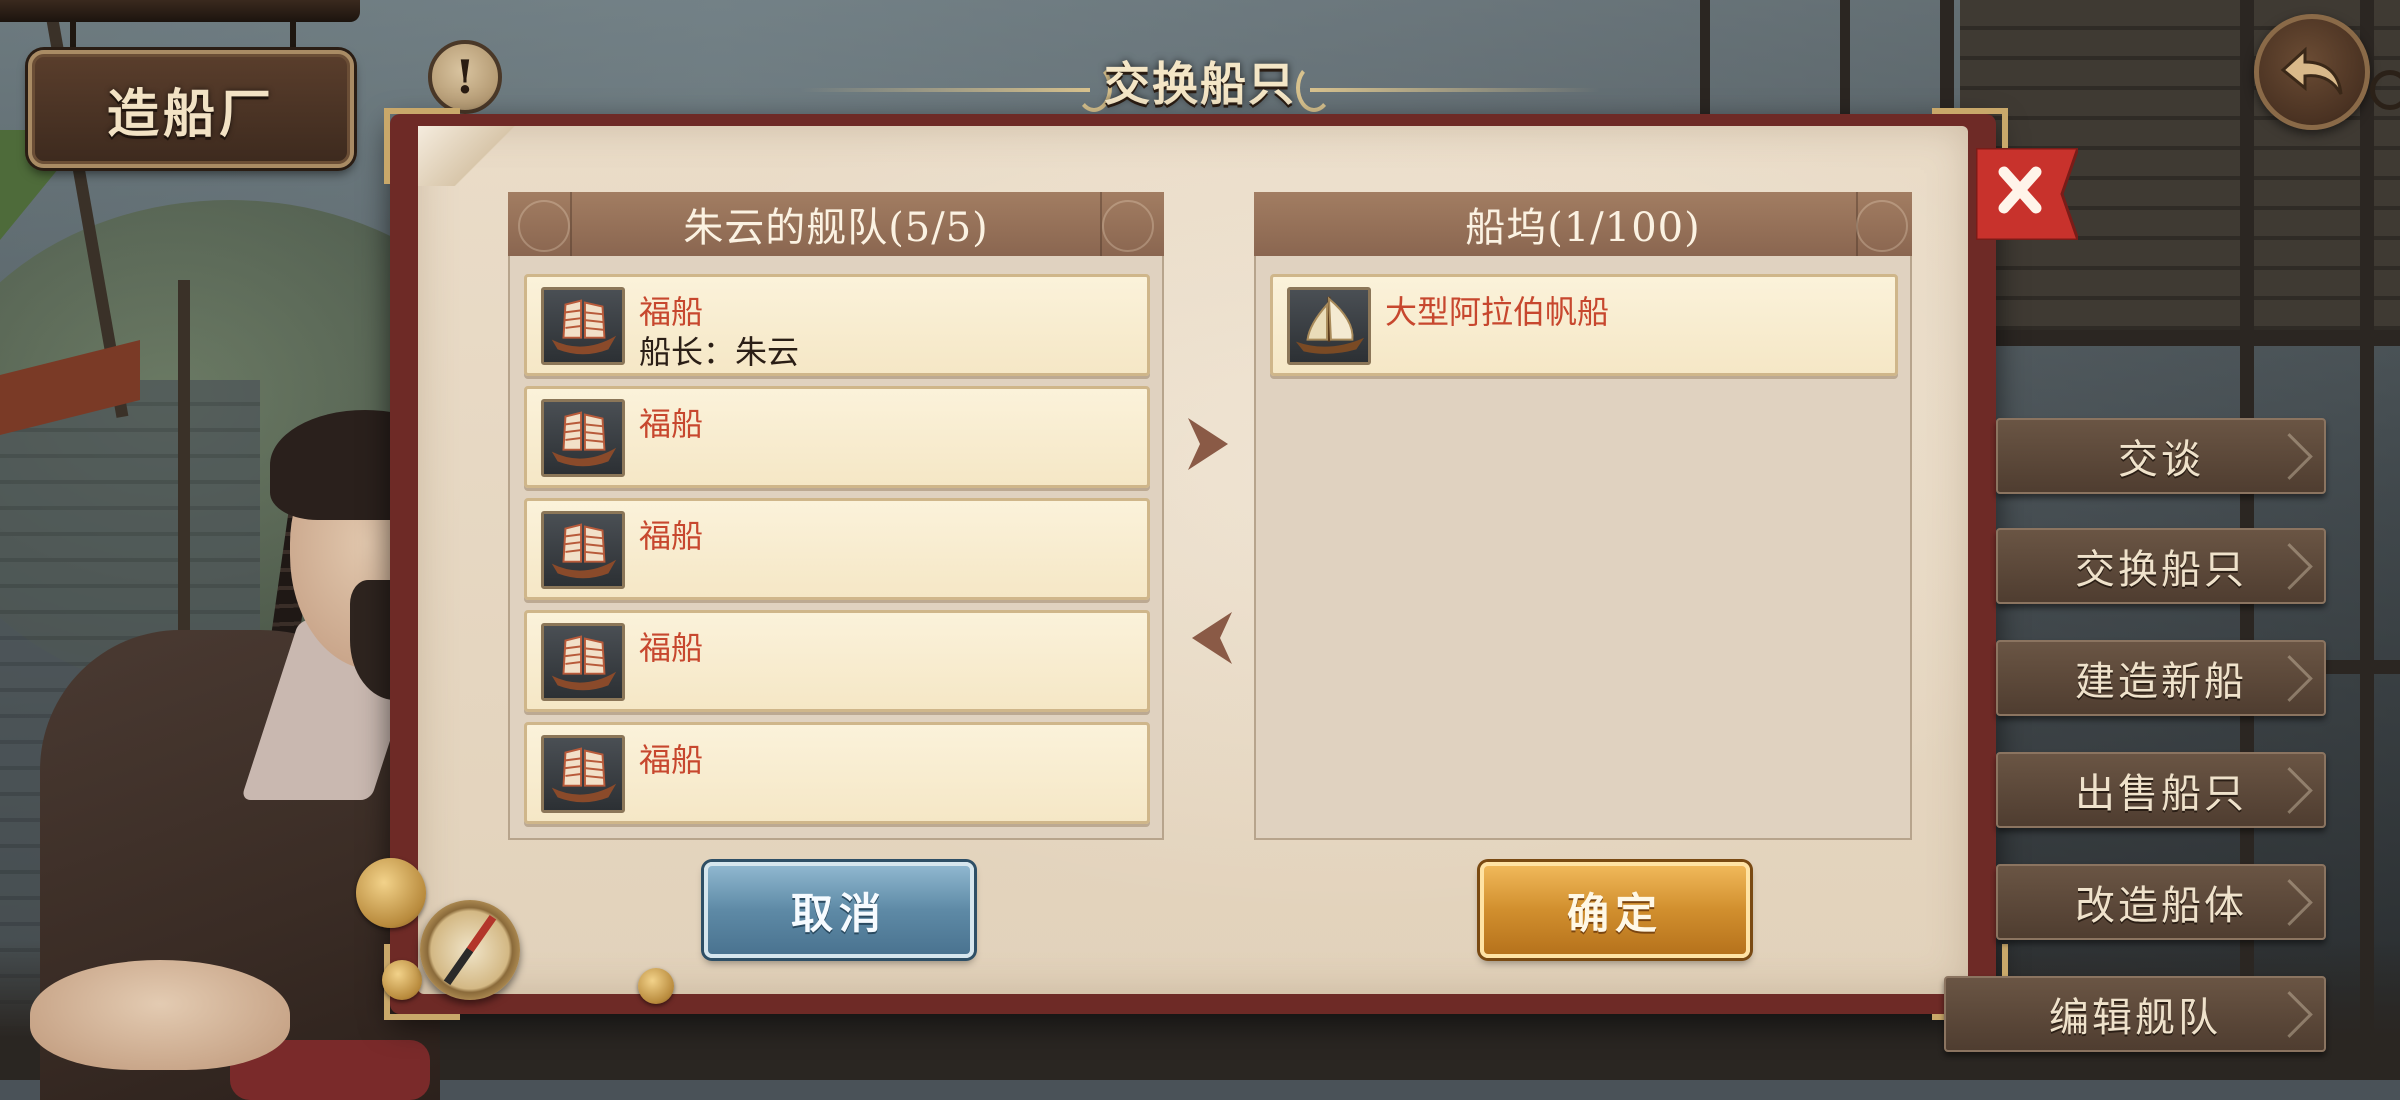 Image resolution: width=2400 pixels, height=1100 pixels. Describe the element at coordinates (1583, 228) in the screenshot. I see `dock-panel-title: 船坞(1/100)` at that location.